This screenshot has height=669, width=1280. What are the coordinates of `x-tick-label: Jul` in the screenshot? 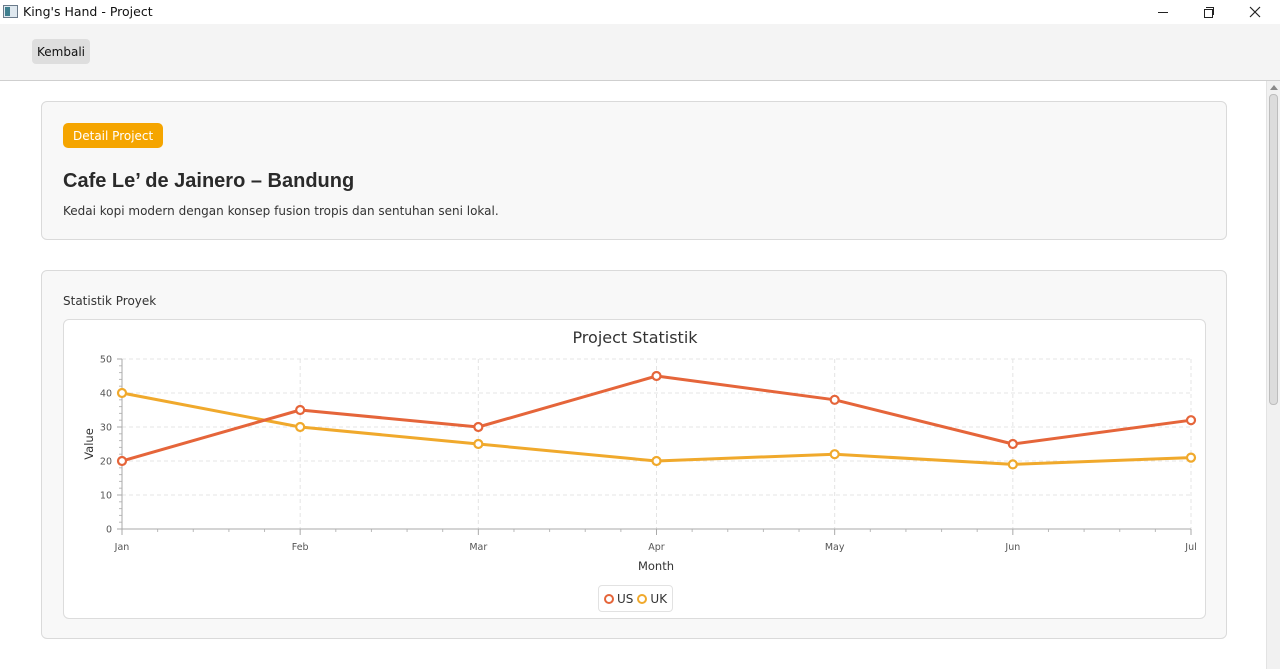 It's located at (1190, 547).